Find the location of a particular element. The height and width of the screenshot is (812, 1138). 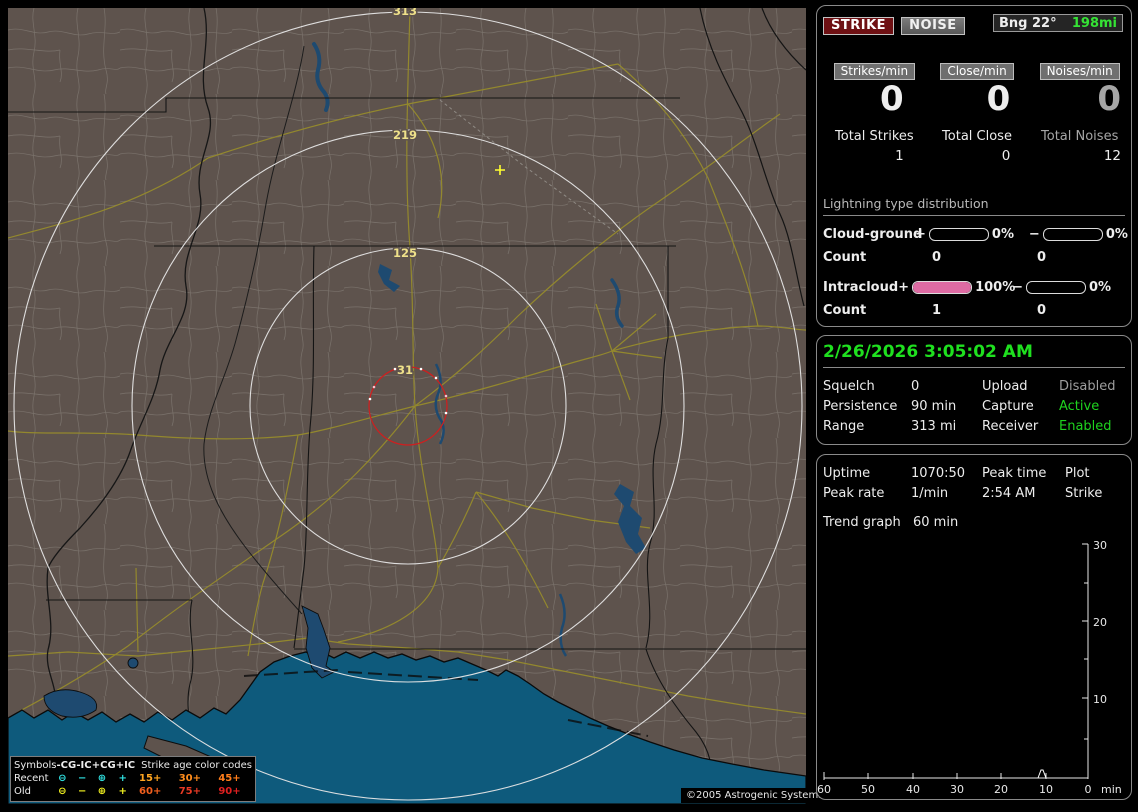

uptime-row: Uptime 1070:50 Peak time Plot is located at coordinates (977, 473).